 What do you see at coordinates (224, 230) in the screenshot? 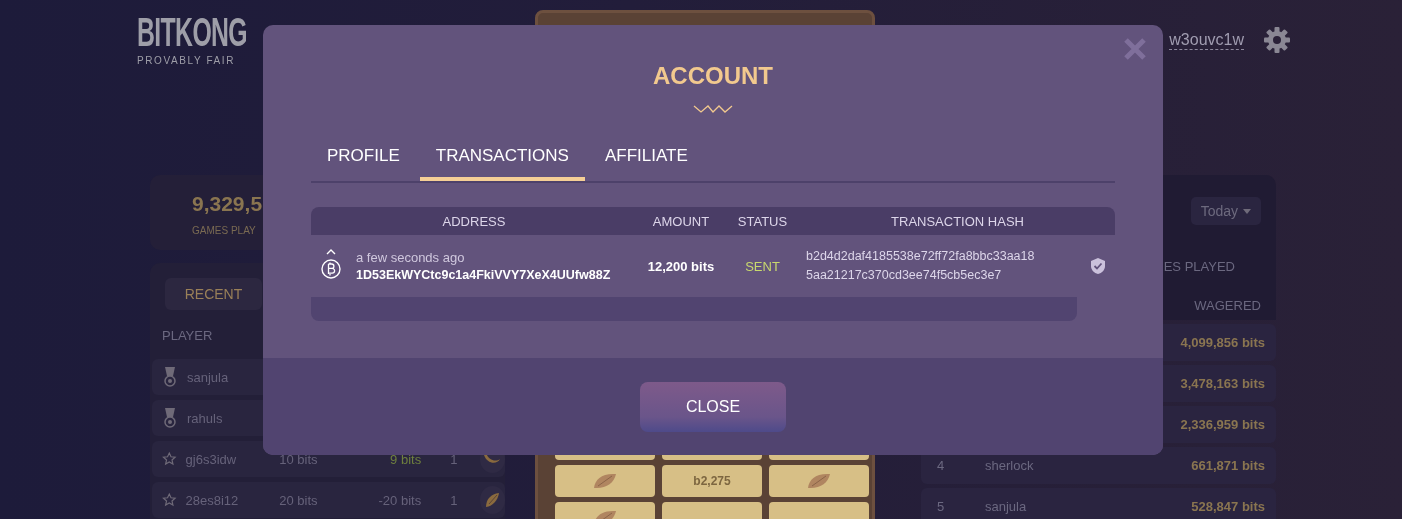
I see `stat-label: GAMES PLAY` at bounding box center [224, 230].